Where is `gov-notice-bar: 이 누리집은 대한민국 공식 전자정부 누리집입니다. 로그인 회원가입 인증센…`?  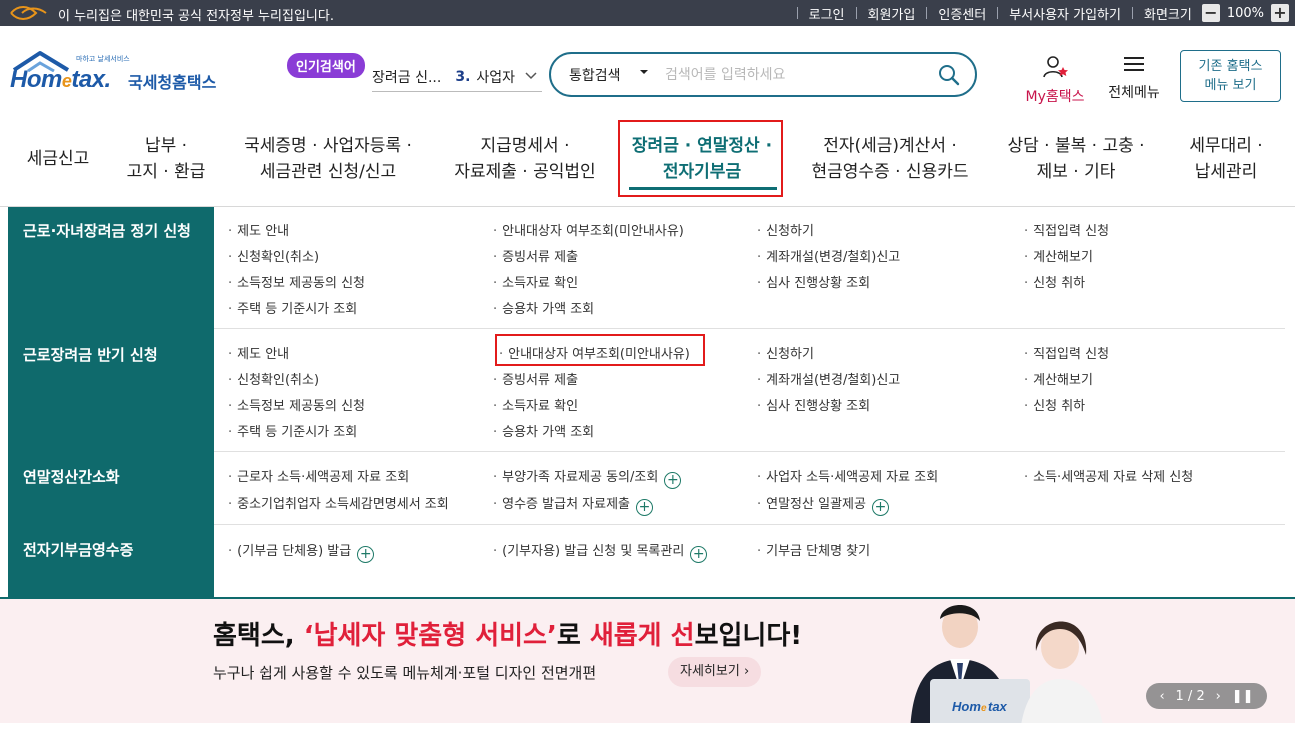
gov-notice-bar: 이 누리집은 대한민국 공식 전자정부 누리집입니다. 로그인 회원가입 인증센… is located at coordinates (647, 13).